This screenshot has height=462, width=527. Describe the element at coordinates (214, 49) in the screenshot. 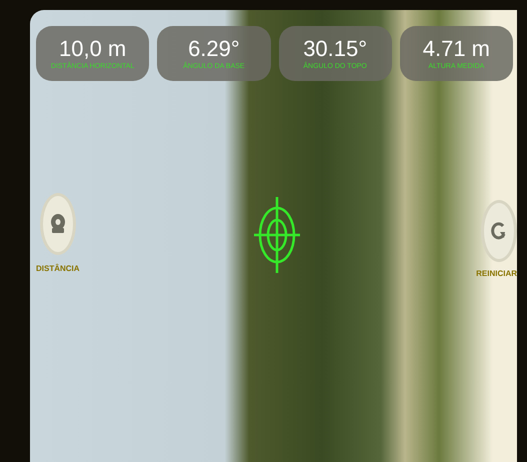

I see `readout-value: 6.29°` at that location.